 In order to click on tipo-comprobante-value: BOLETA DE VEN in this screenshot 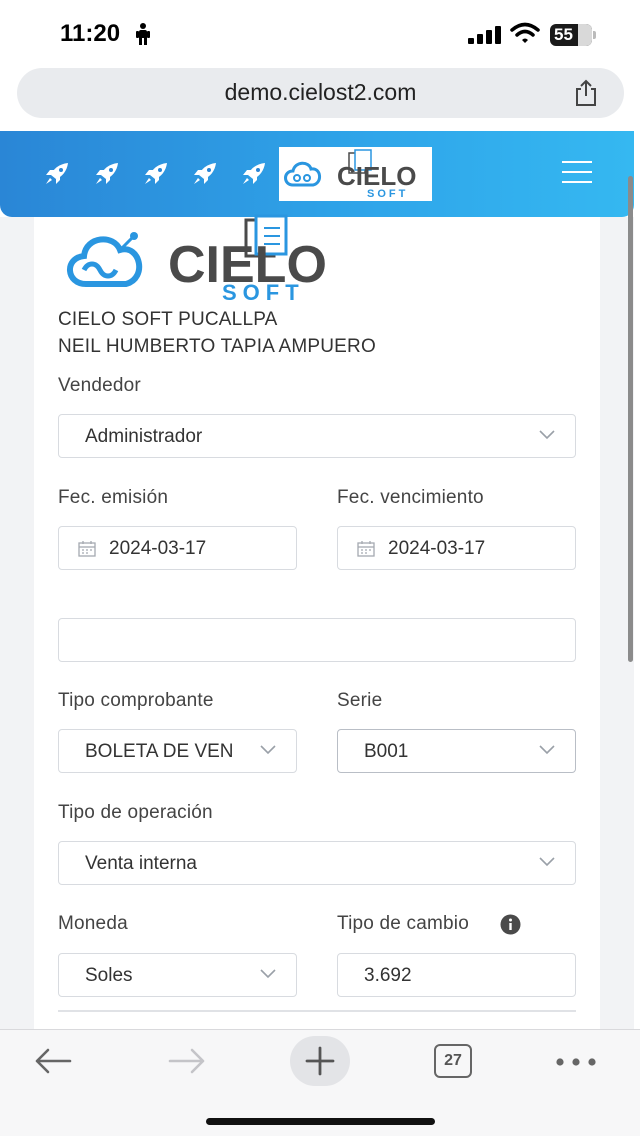, I will do `click(159, 751)`.